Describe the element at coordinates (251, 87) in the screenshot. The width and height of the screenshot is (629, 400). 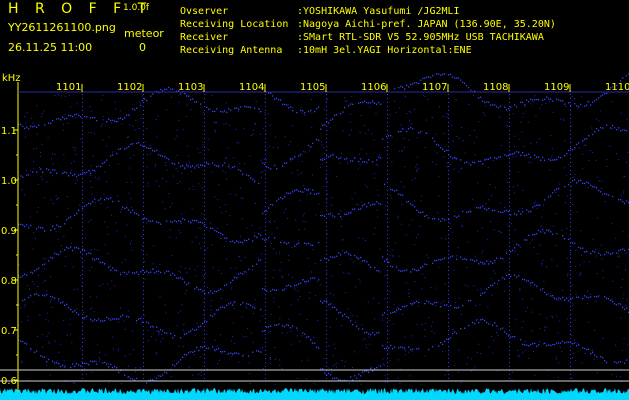
I see `time-label: 1104` at that location.